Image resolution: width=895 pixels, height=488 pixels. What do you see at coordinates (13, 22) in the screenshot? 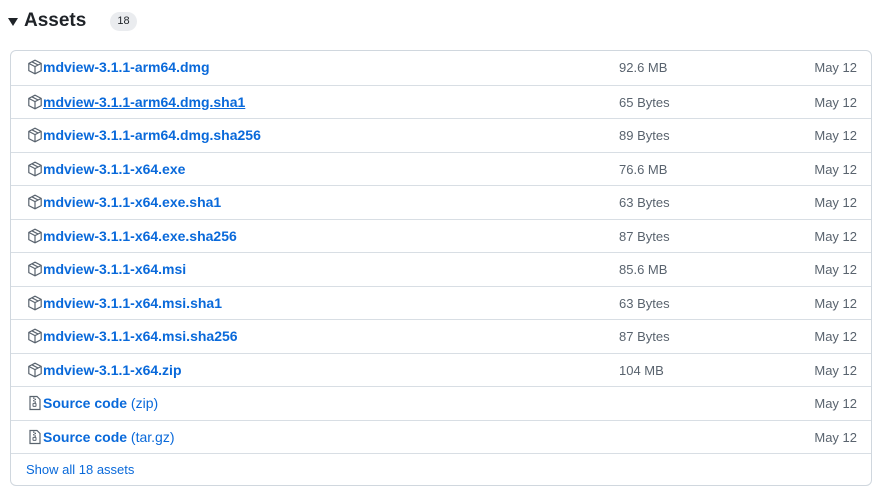
I see `triangle-down-icon` at bounding box center [13, 22].